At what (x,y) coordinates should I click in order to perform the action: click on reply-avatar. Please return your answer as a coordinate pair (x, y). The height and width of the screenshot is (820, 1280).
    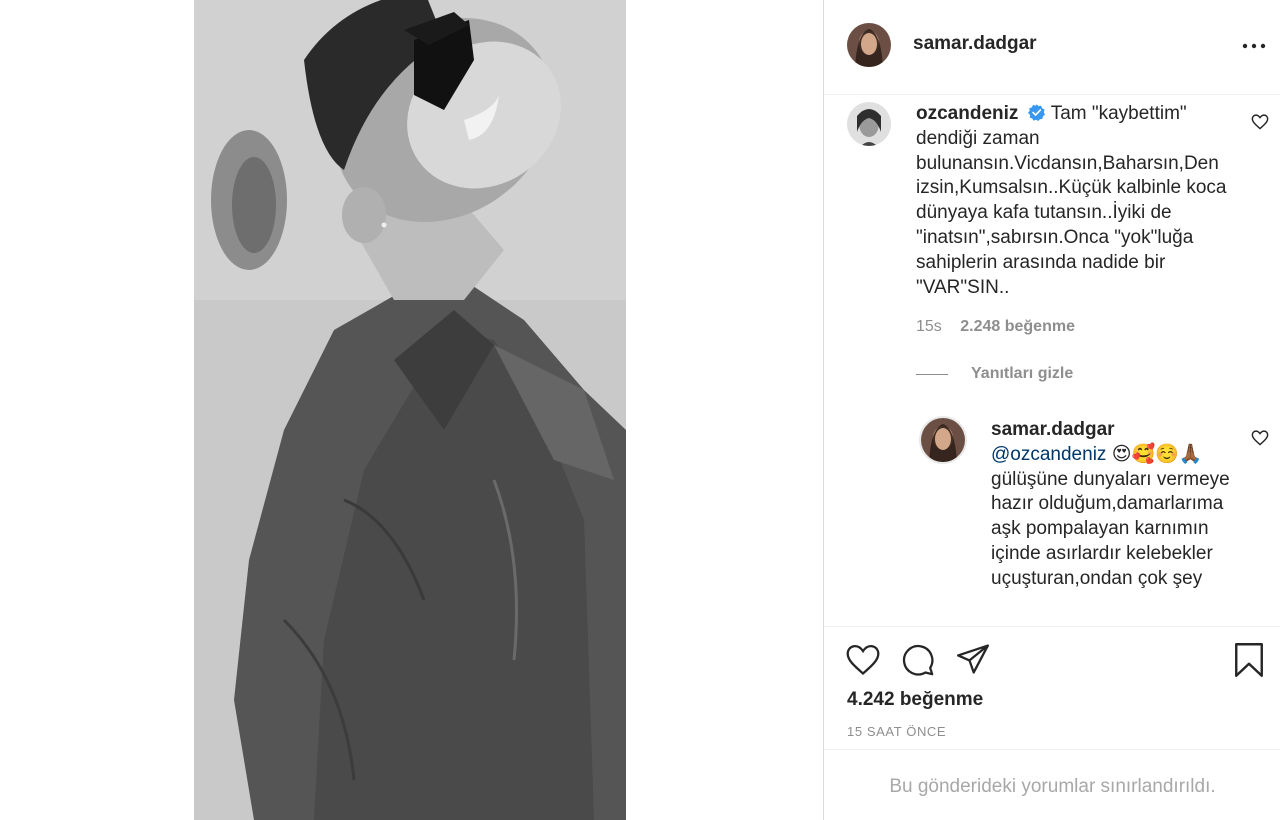
    Looking at the image, I should click on (943, 440).